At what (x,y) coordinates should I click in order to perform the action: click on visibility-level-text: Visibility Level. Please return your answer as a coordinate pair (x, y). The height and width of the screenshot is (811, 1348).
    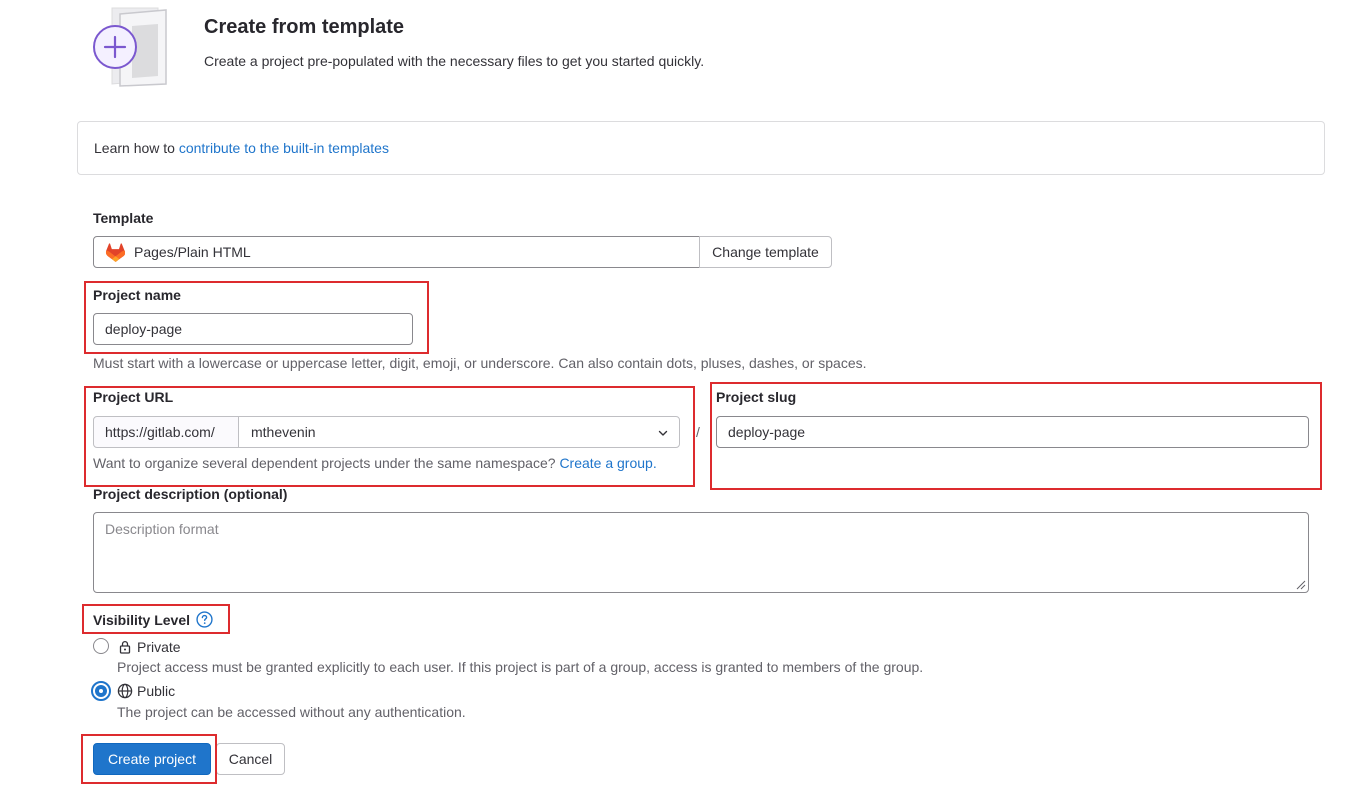
    Looking at the image, I should click on (142, 620).